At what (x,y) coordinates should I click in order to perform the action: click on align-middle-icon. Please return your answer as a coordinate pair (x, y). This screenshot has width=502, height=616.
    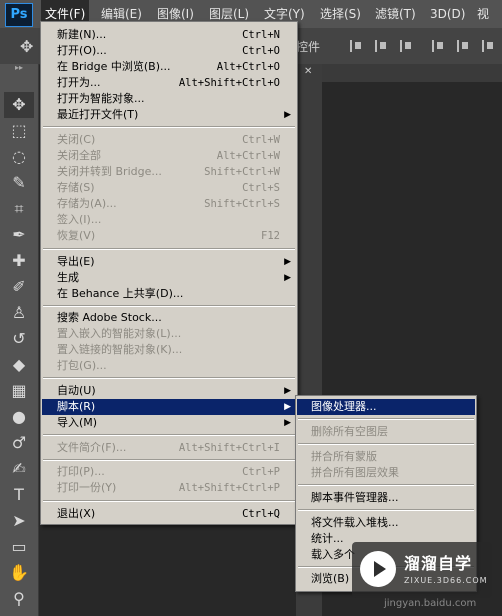
    Looking at the image, I should click on (464, 46).